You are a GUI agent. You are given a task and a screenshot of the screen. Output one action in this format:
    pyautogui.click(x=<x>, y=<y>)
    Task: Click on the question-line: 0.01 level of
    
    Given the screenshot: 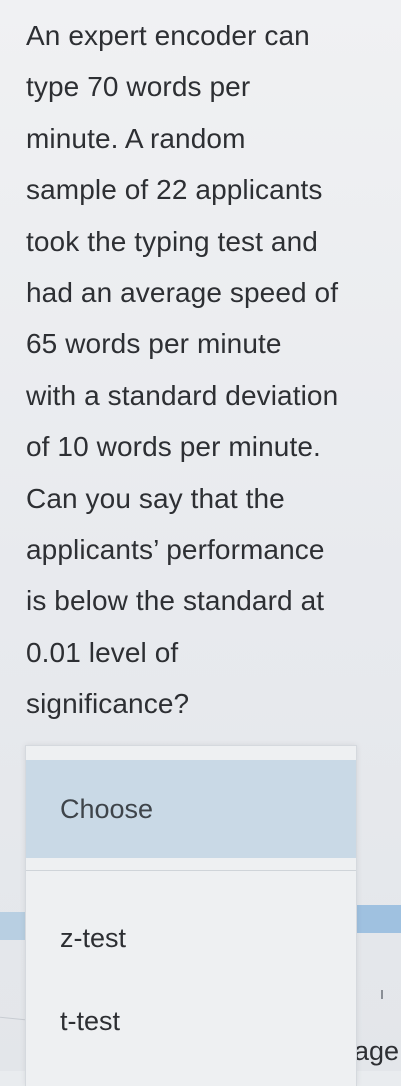 What is the action you would take?
    pyautogui.click(x=102, y=652)
    